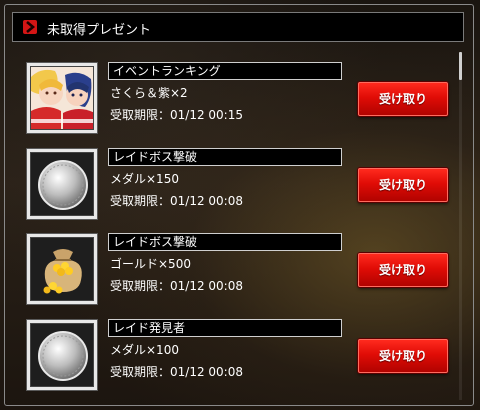  What do you see at coordinates (150, 264) in the screenshot?
I see `present-reward: ゴールド×500` at bounding box center [150, 264].